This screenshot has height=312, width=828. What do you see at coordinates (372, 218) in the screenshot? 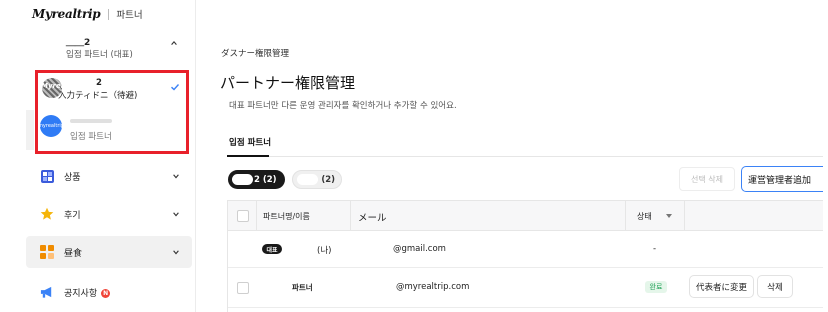
I see `column-header-email: メール` at bounding box center [372, 218].